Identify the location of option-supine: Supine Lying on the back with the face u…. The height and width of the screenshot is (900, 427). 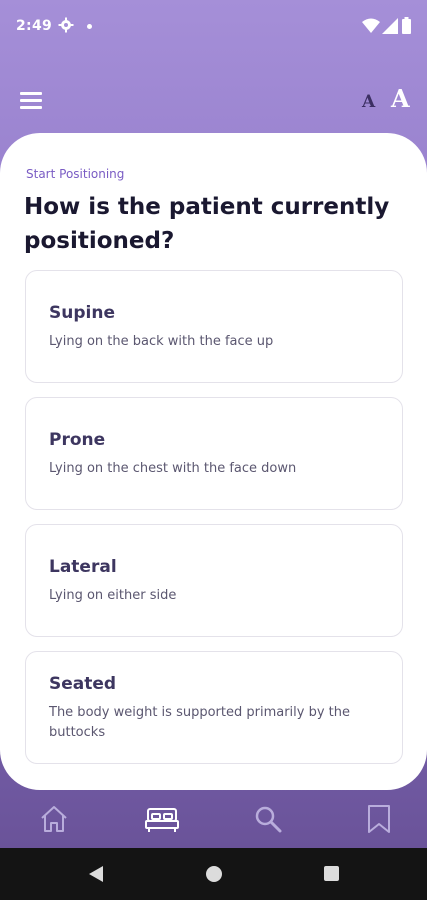
(214, 326).